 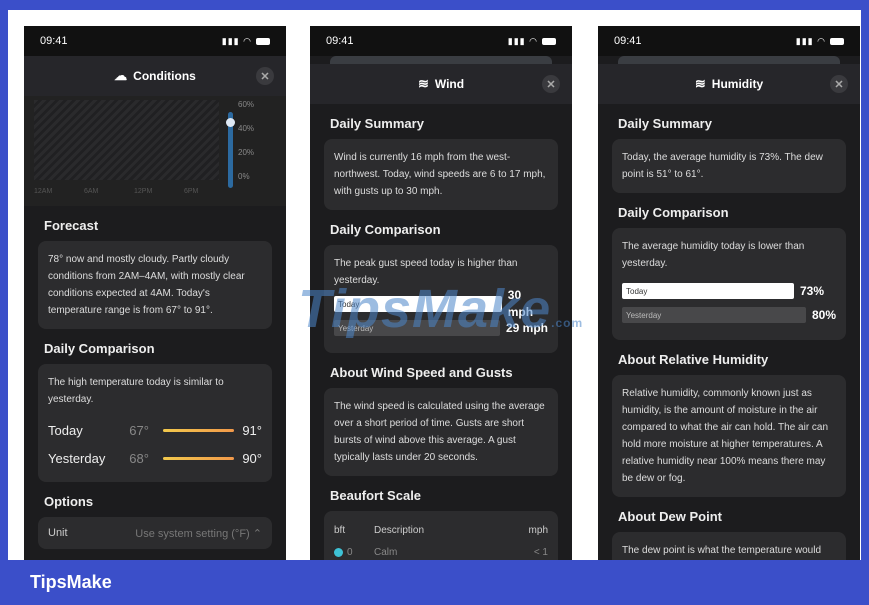 I want to click on sheet-header: ≋ Humidity ✕, so click(x=729, y=84).